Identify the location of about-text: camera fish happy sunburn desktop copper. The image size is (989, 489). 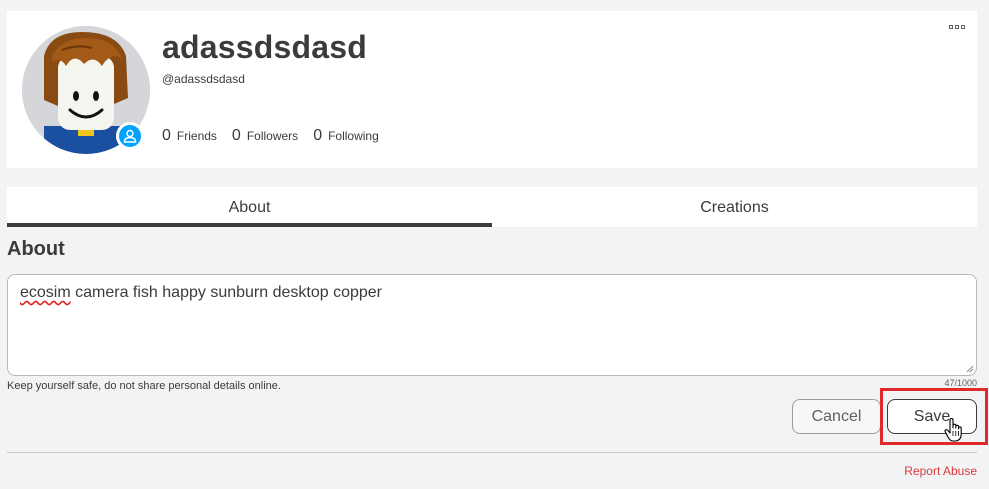
(226, 292).